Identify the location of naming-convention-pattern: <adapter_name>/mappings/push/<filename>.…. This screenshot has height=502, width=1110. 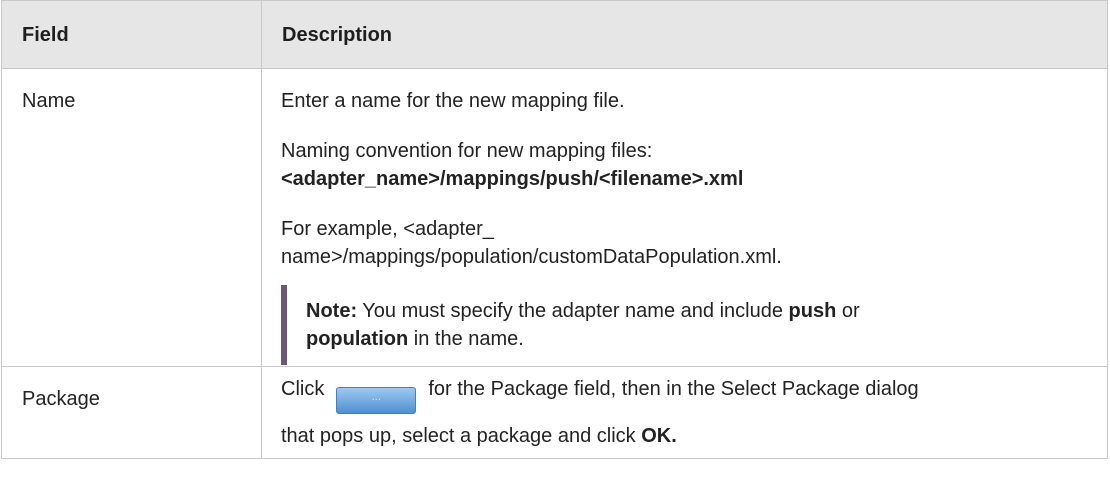
(512, 179).